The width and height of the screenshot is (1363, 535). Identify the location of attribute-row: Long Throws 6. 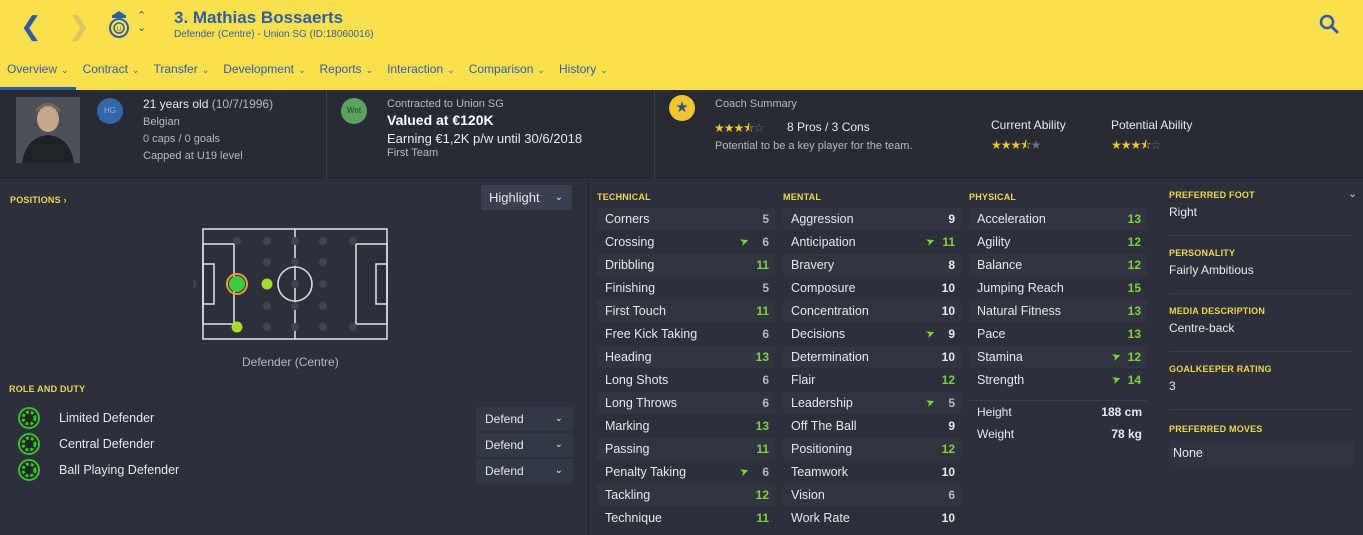
(686, 403).